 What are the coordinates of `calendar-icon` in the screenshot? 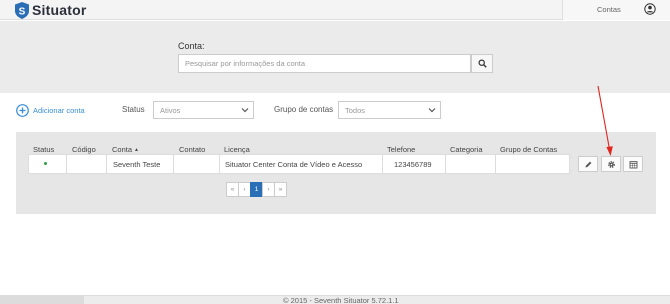 It's located at (633, 164).